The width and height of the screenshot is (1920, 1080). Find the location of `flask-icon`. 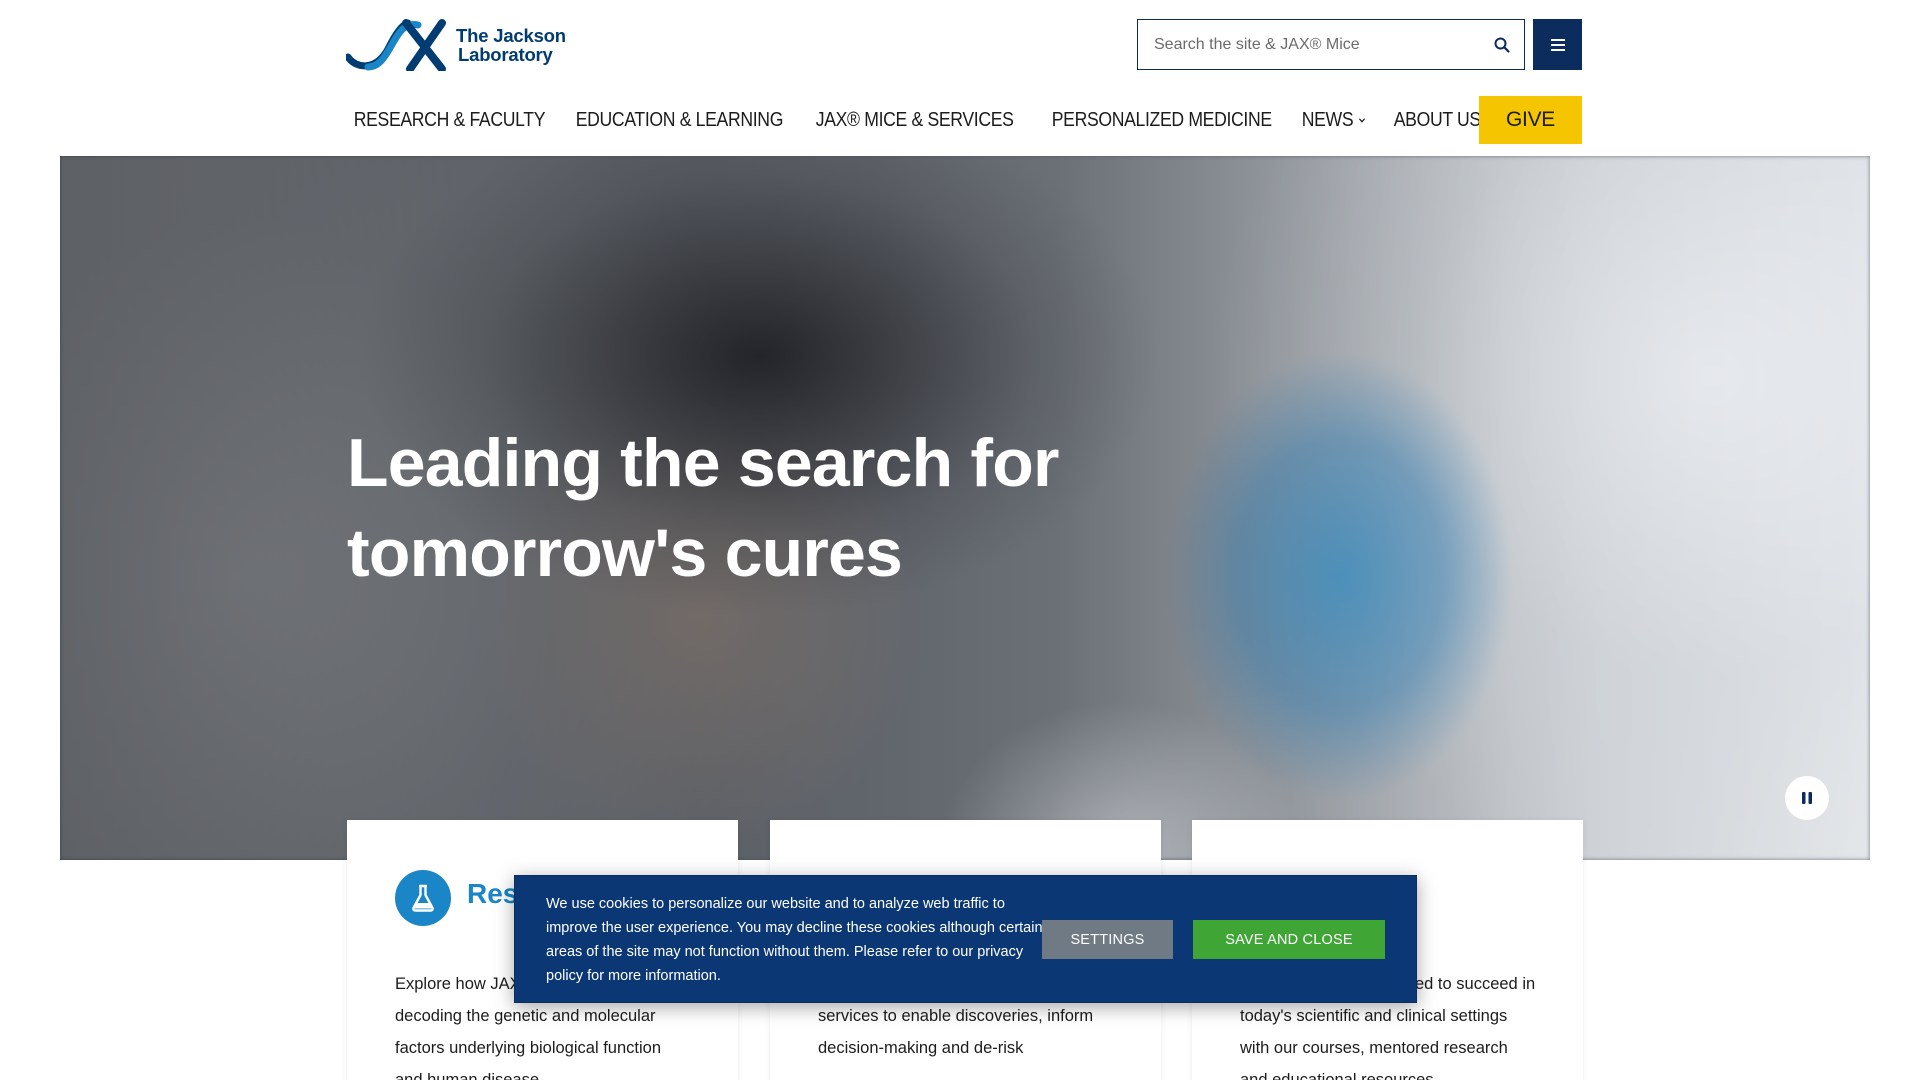

flask-icon is located at coordinates (423, 898).